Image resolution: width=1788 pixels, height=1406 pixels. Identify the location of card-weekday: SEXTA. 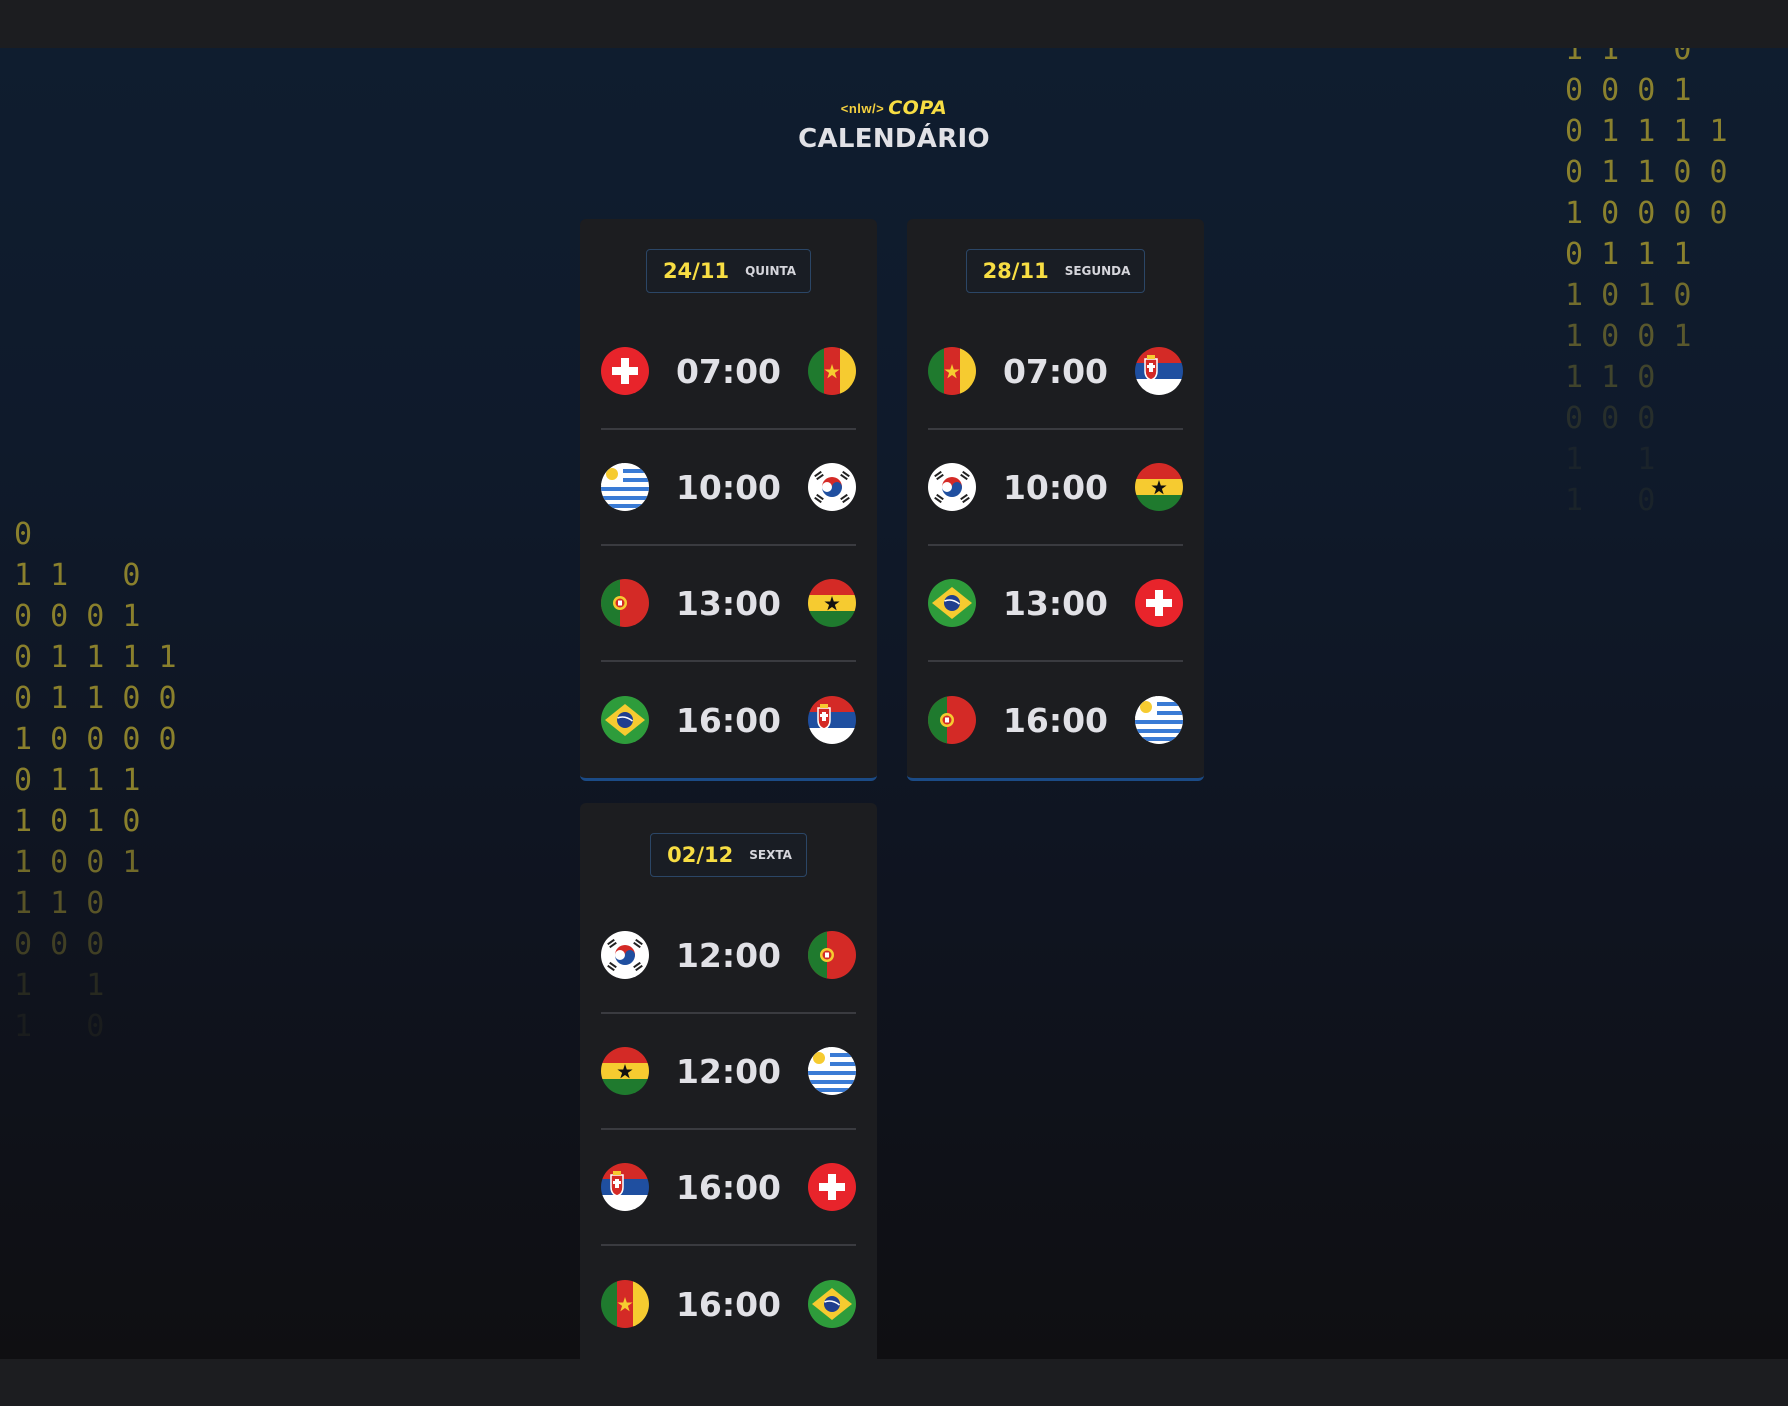
(770, 855).